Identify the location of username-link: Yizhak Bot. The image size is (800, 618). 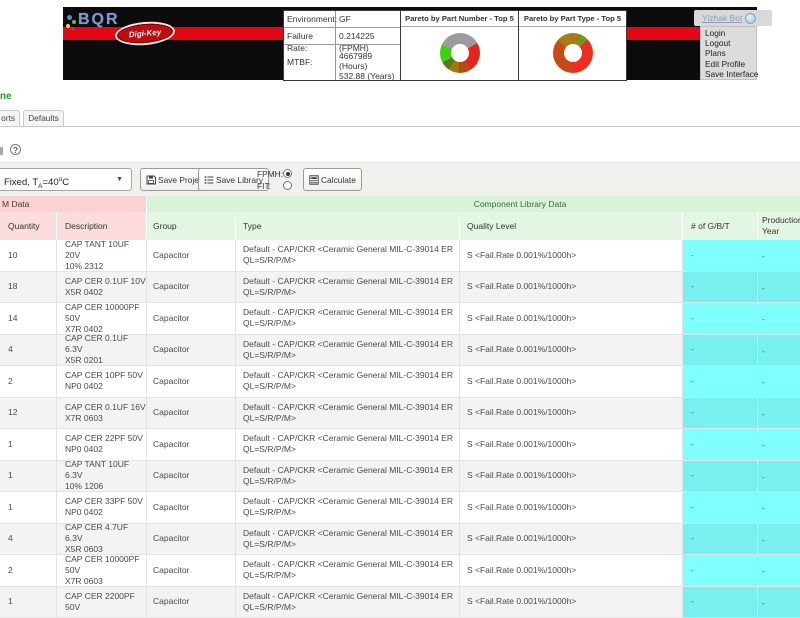
(722, 18).